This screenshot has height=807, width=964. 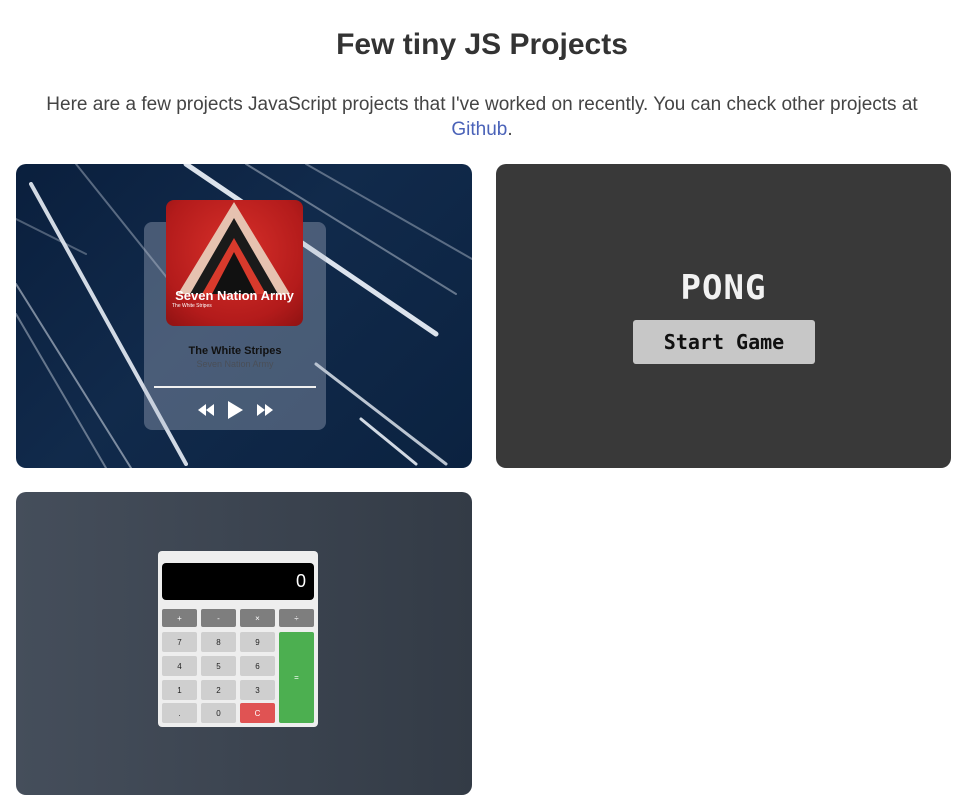 What do you see at coordinates (296, 677) in the screenshot?
I see `calc-button-equals: =` at bounding box center [296, 677].